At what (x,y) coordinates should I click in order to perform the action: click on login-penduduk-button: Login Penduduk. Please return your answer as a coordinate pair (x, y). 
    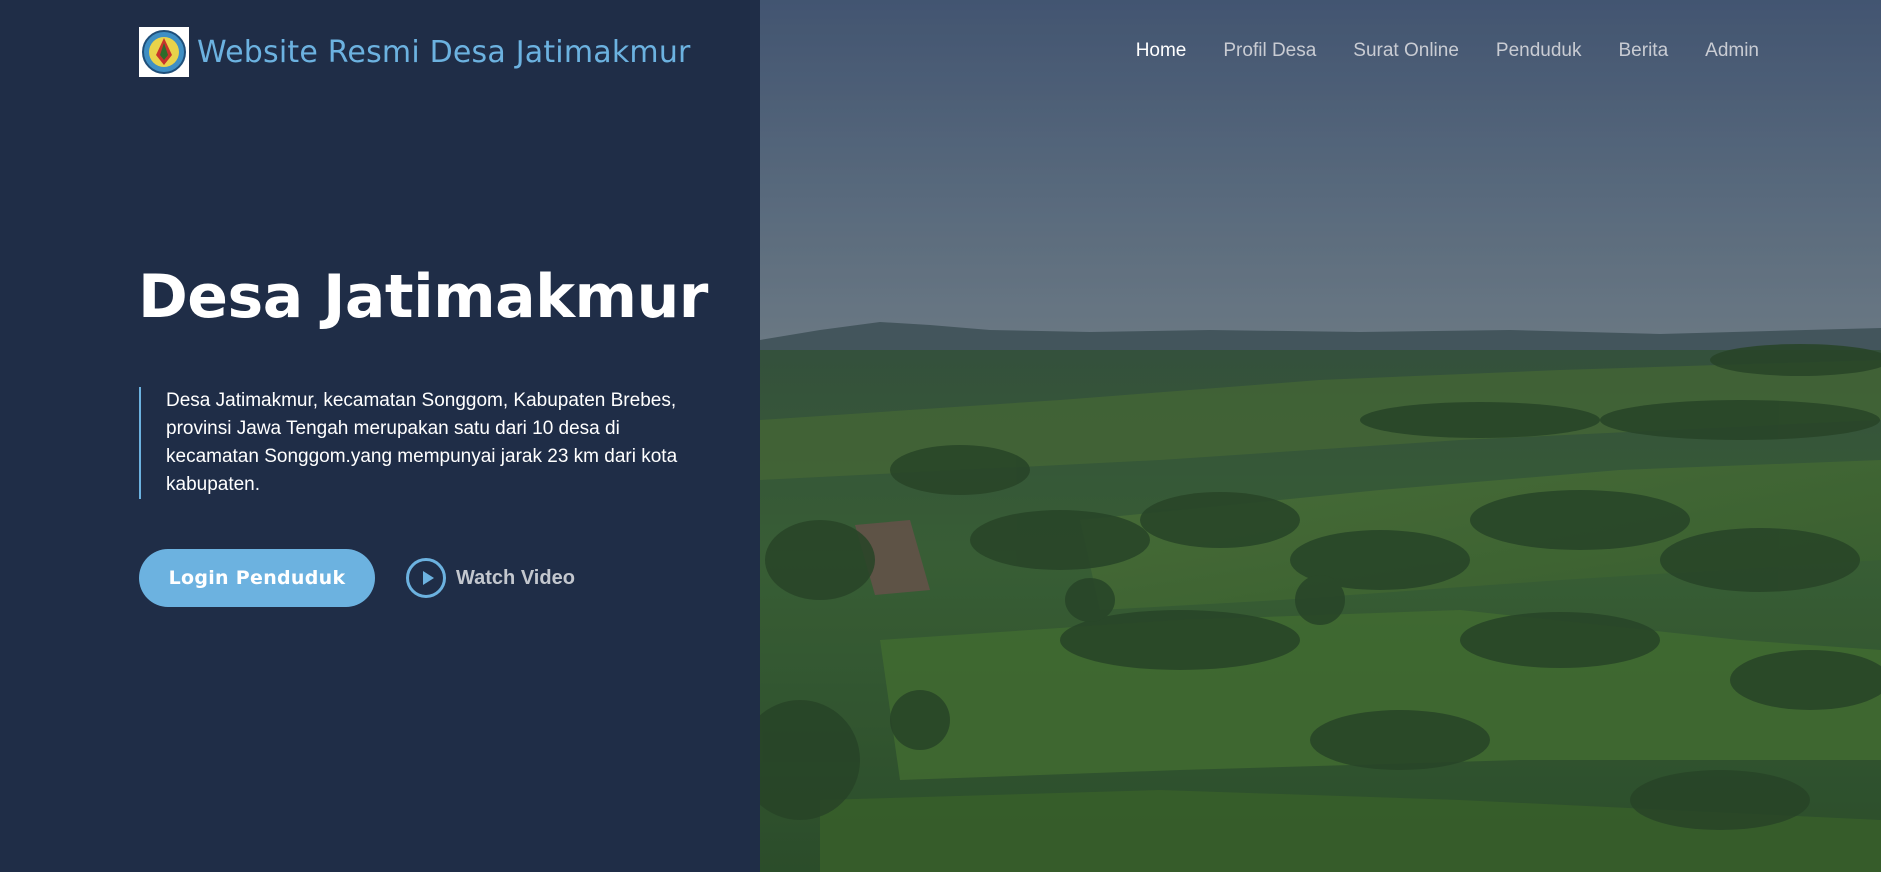
    Looking at the image, I should click on (257, 578).